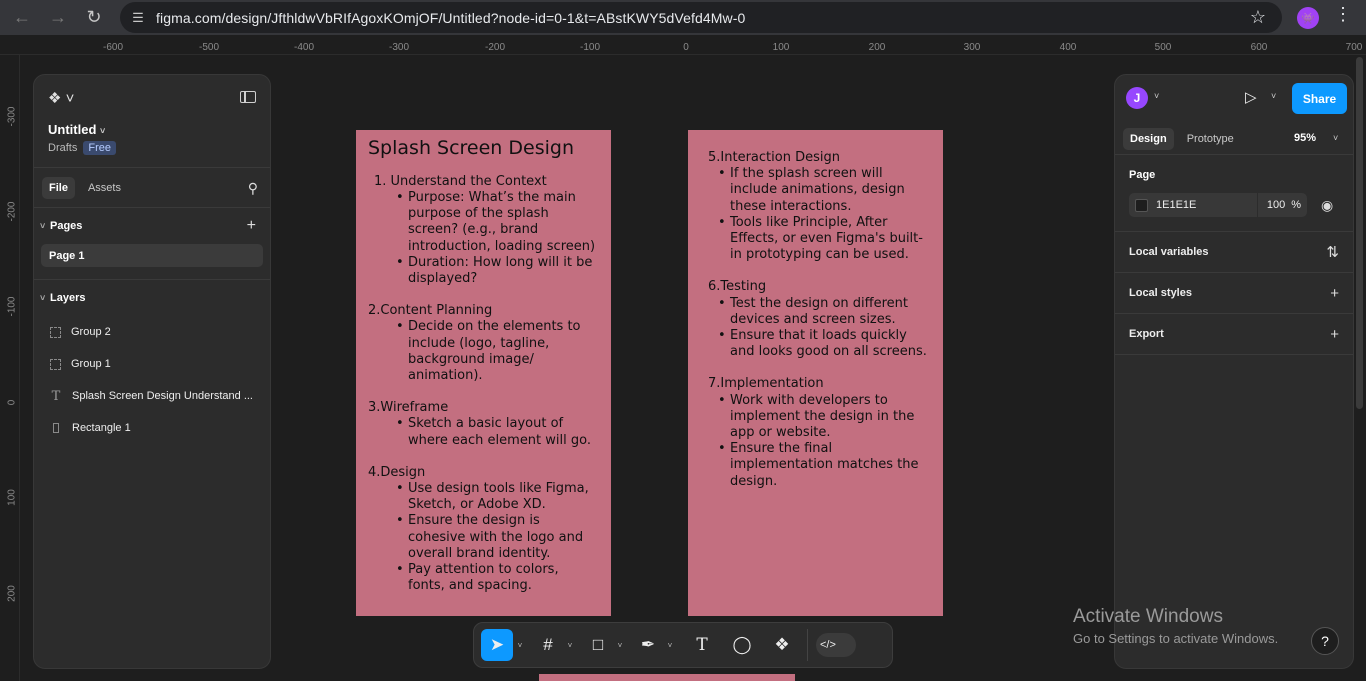 Image resolution: width=1366 pixels, height=681 pixels. What do you see at coordinates (1359, 233) in the screenshot?
I see `canvas-scrollbar` at bounding box center [1359, 233].